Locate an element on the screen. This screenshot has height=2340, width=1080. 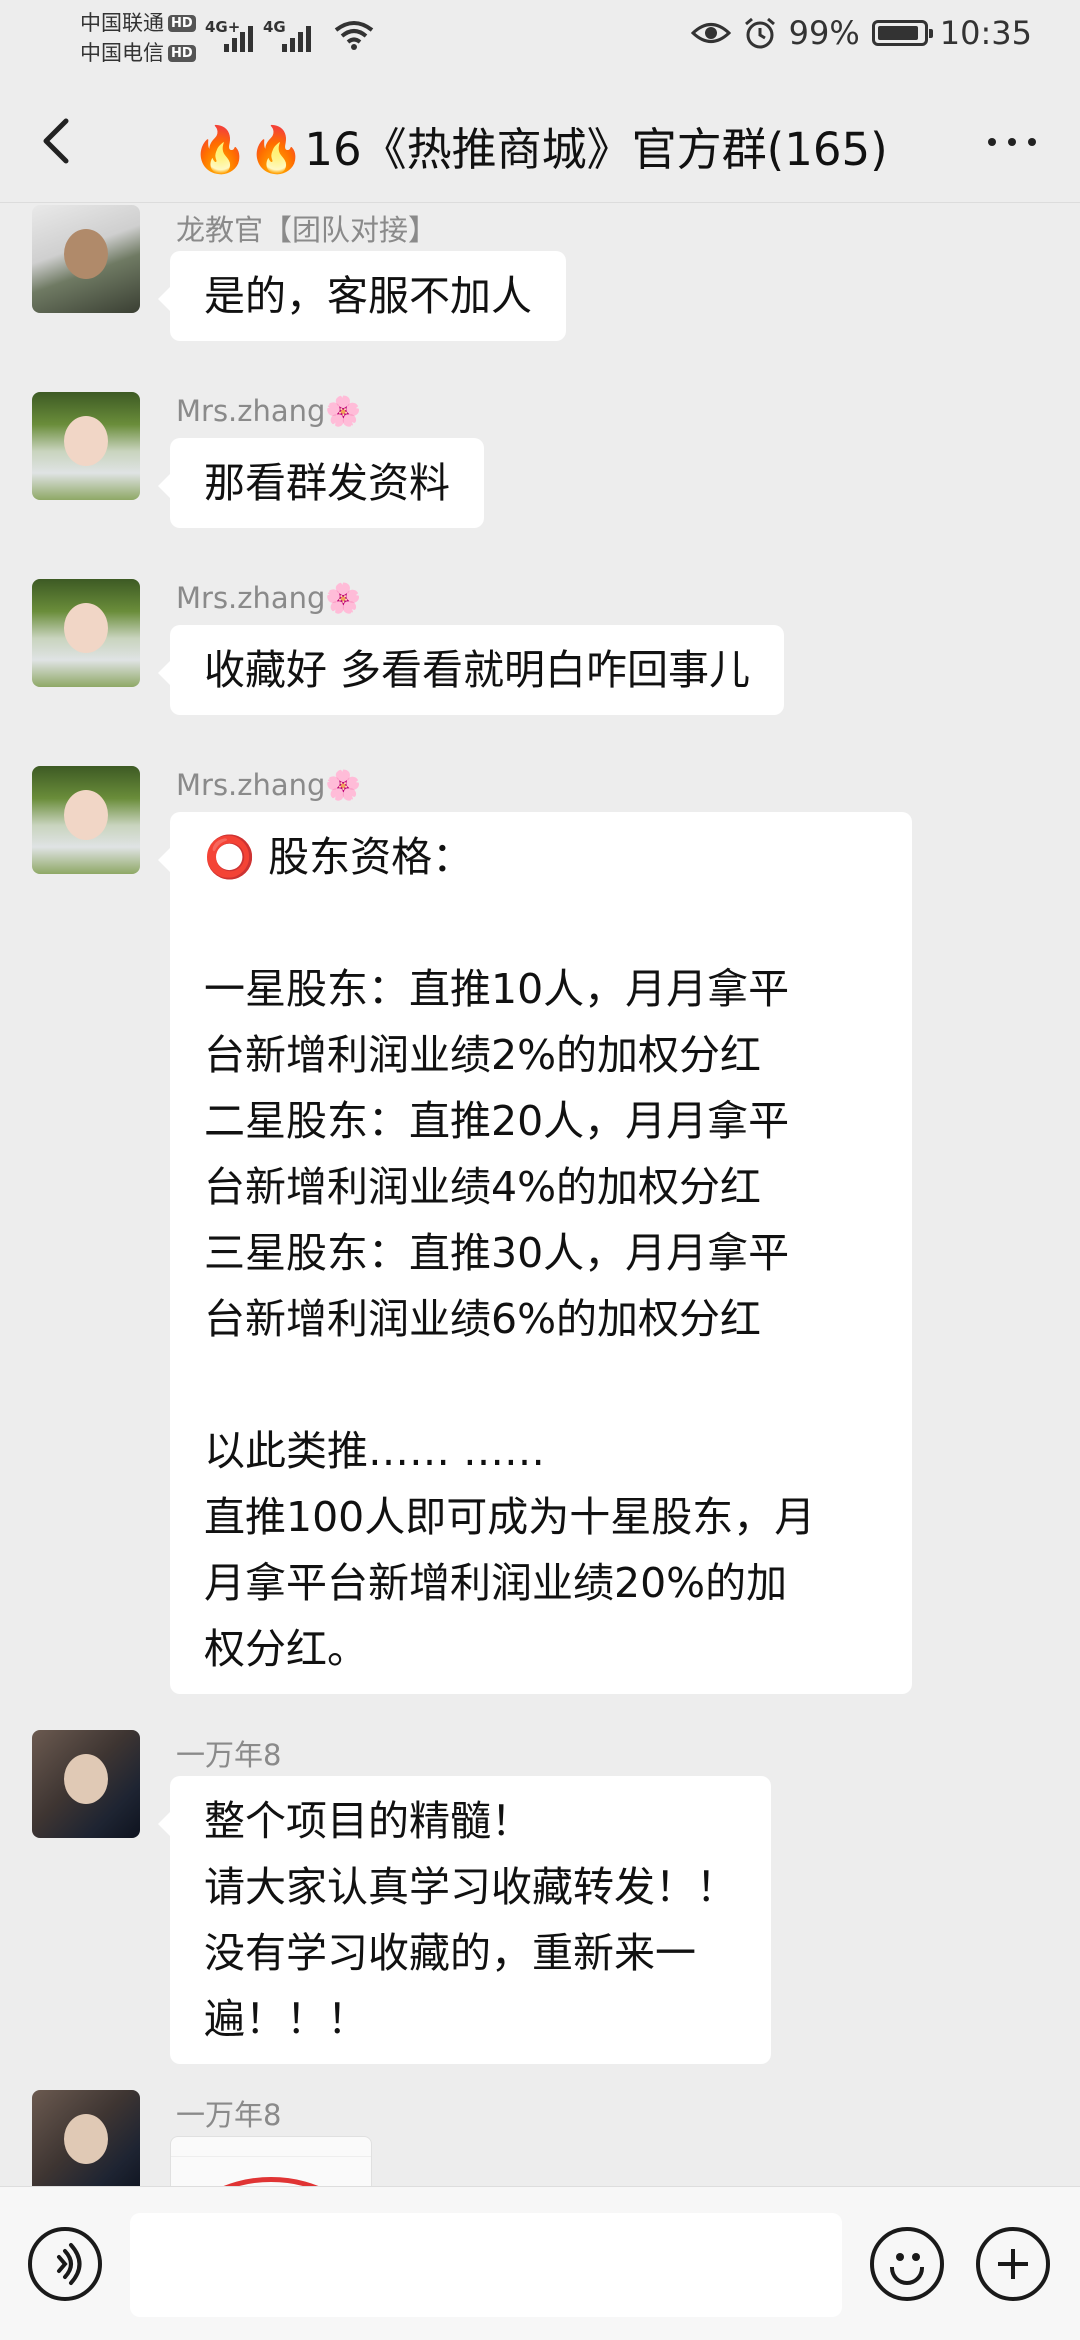
message-bubble: 是的，客服不加人 is located at coordinates (362, 296).